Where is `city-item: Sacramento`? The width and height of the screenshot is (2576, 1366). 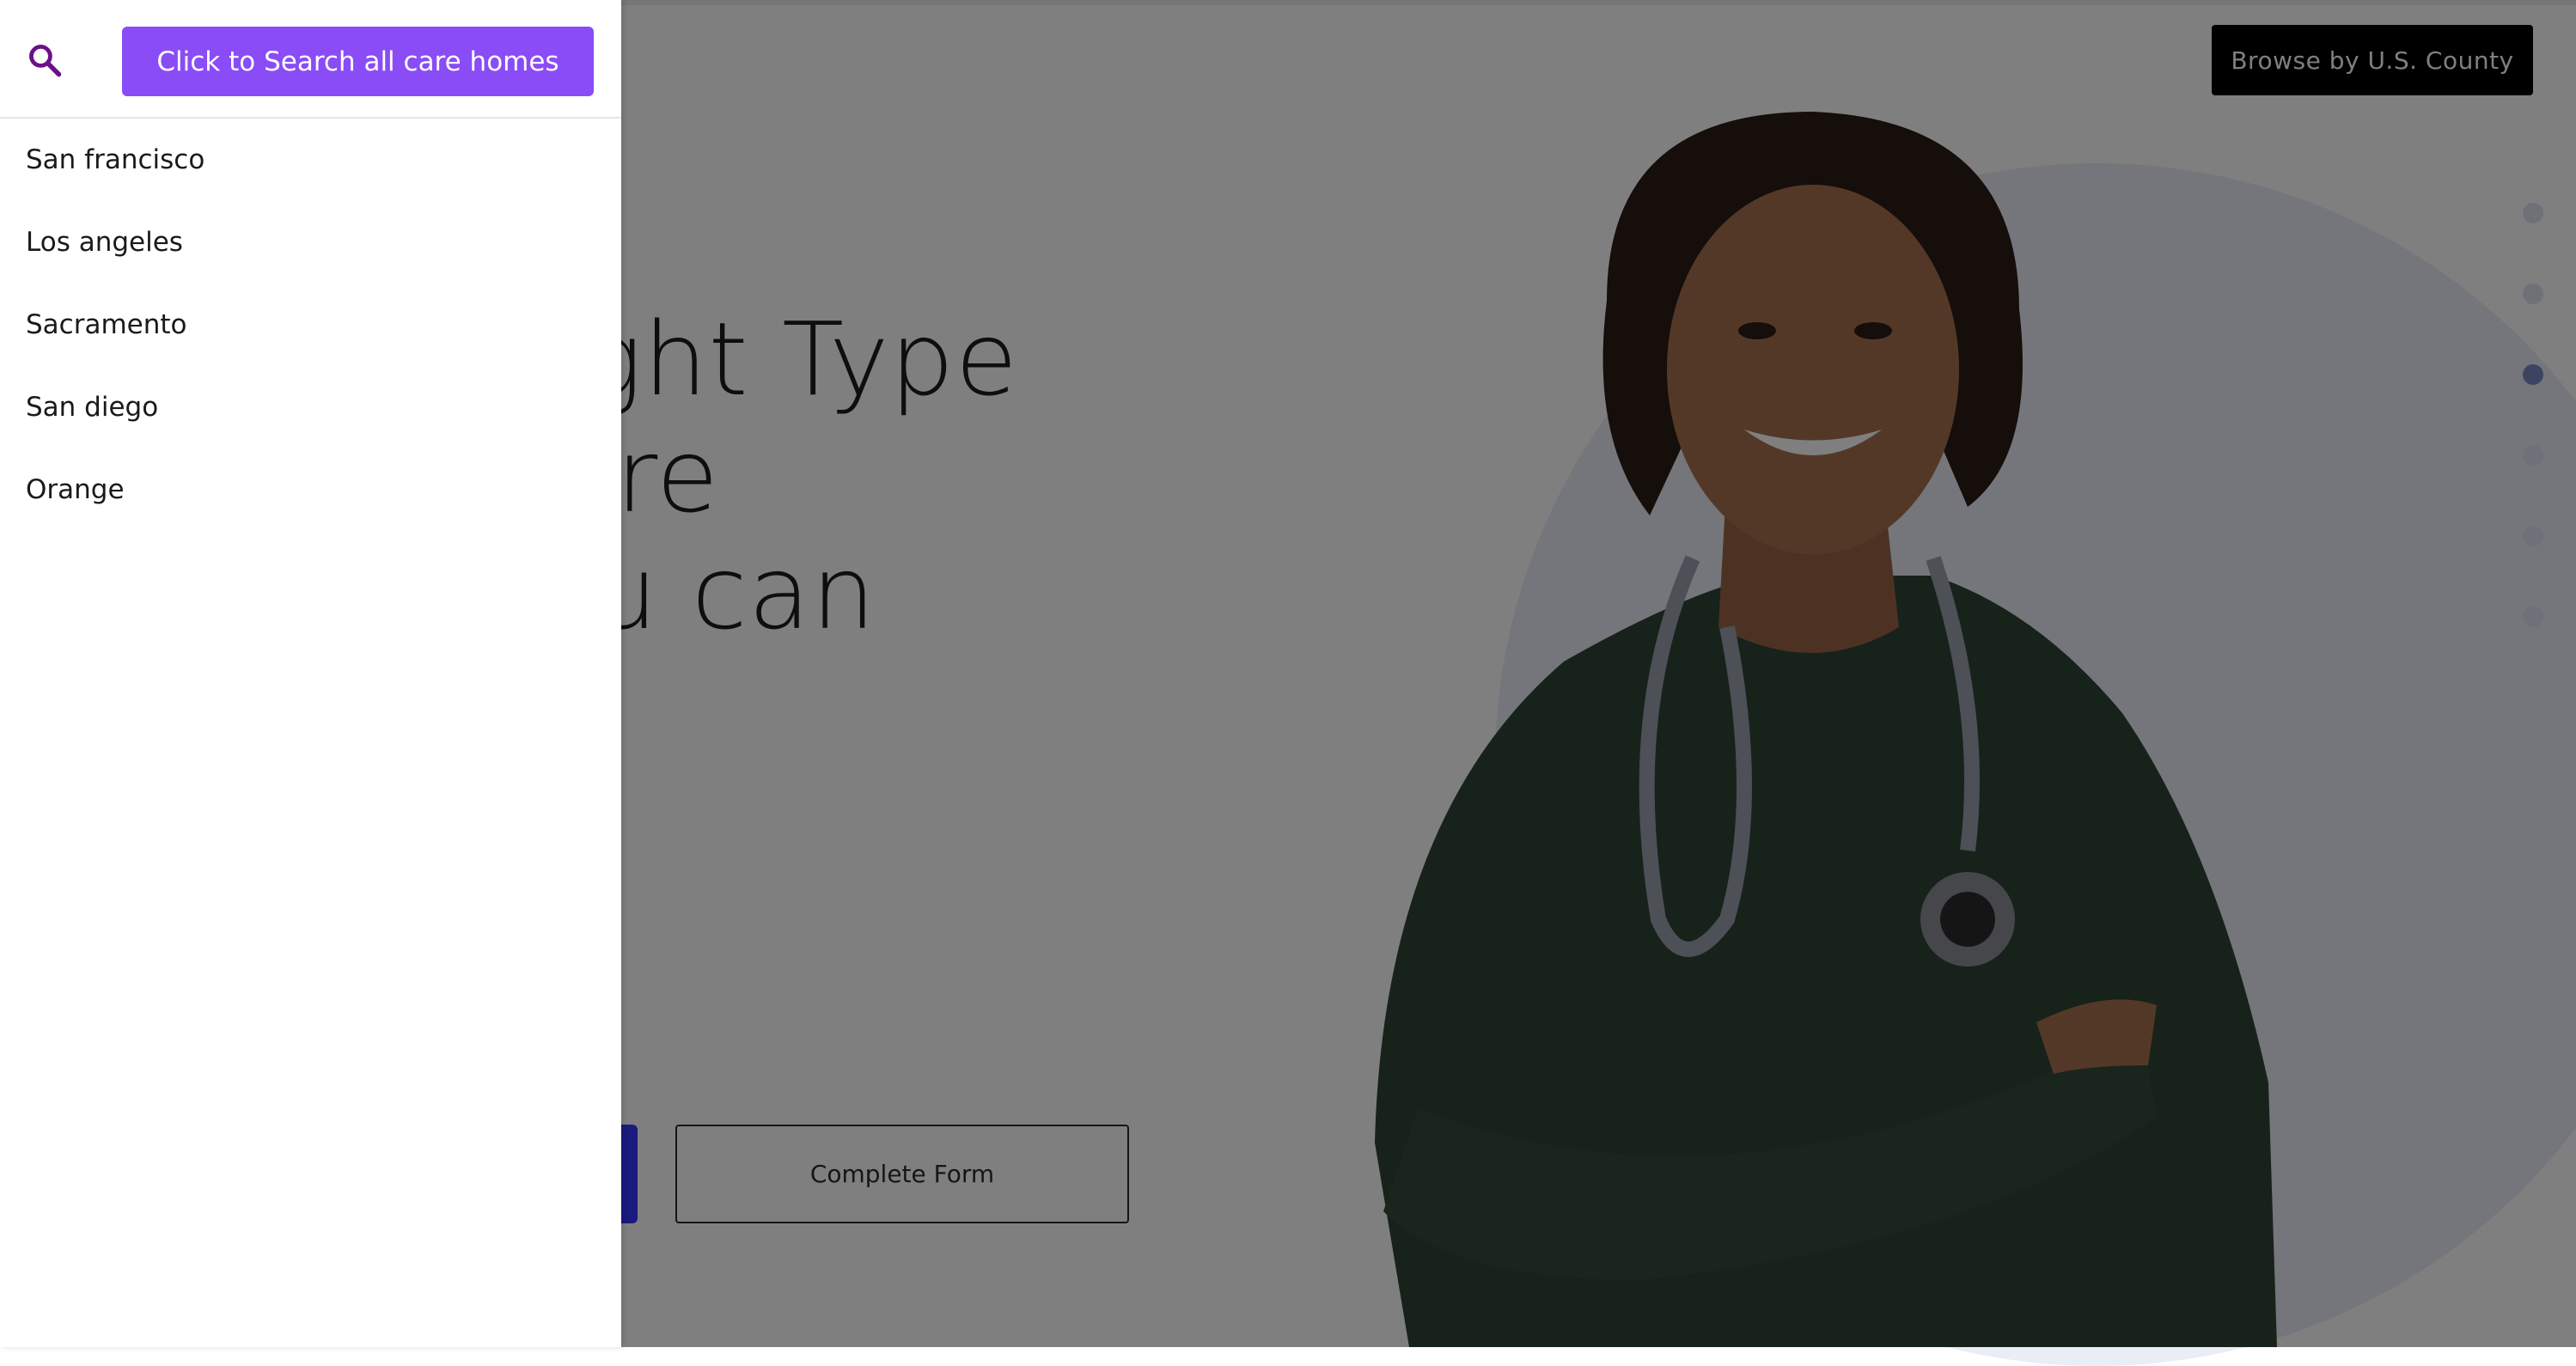 city-item: Sacramento is located at coordinates (310, 325).